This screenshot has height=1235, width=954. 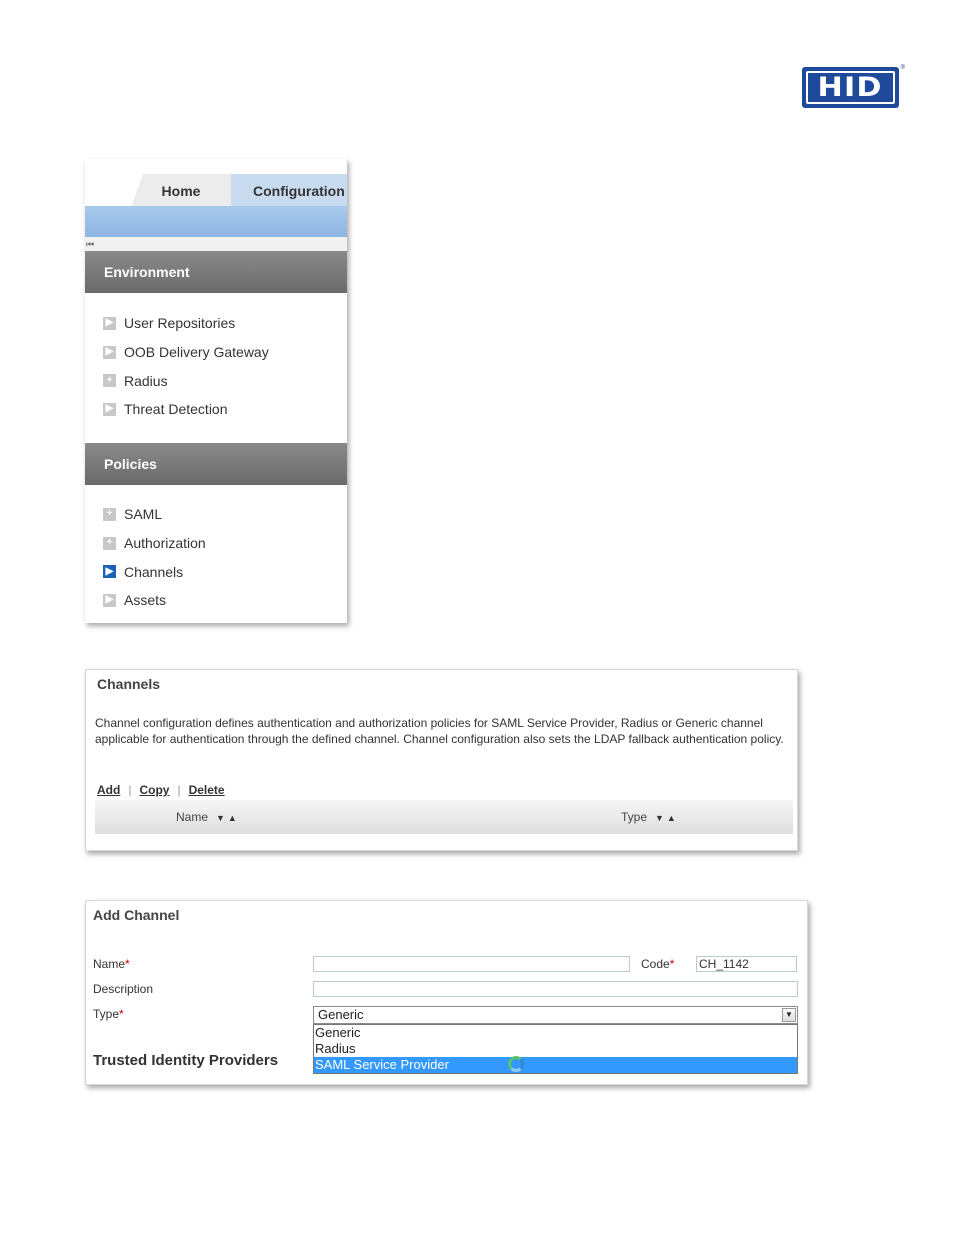 What do you see at coordinates (902, 68) in the screenshot?
I see `registered-mark: ®` at bounding box center [902, 68].